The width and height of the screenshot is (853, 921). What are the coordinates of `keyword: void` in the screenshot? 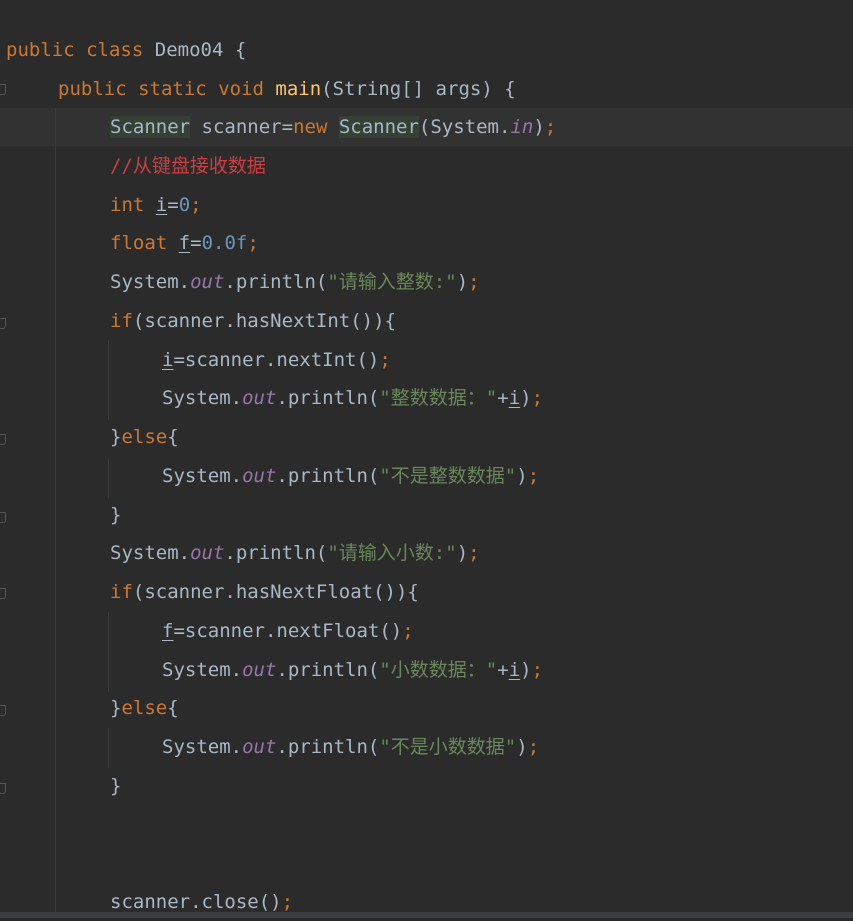 It's located at (241, 89).